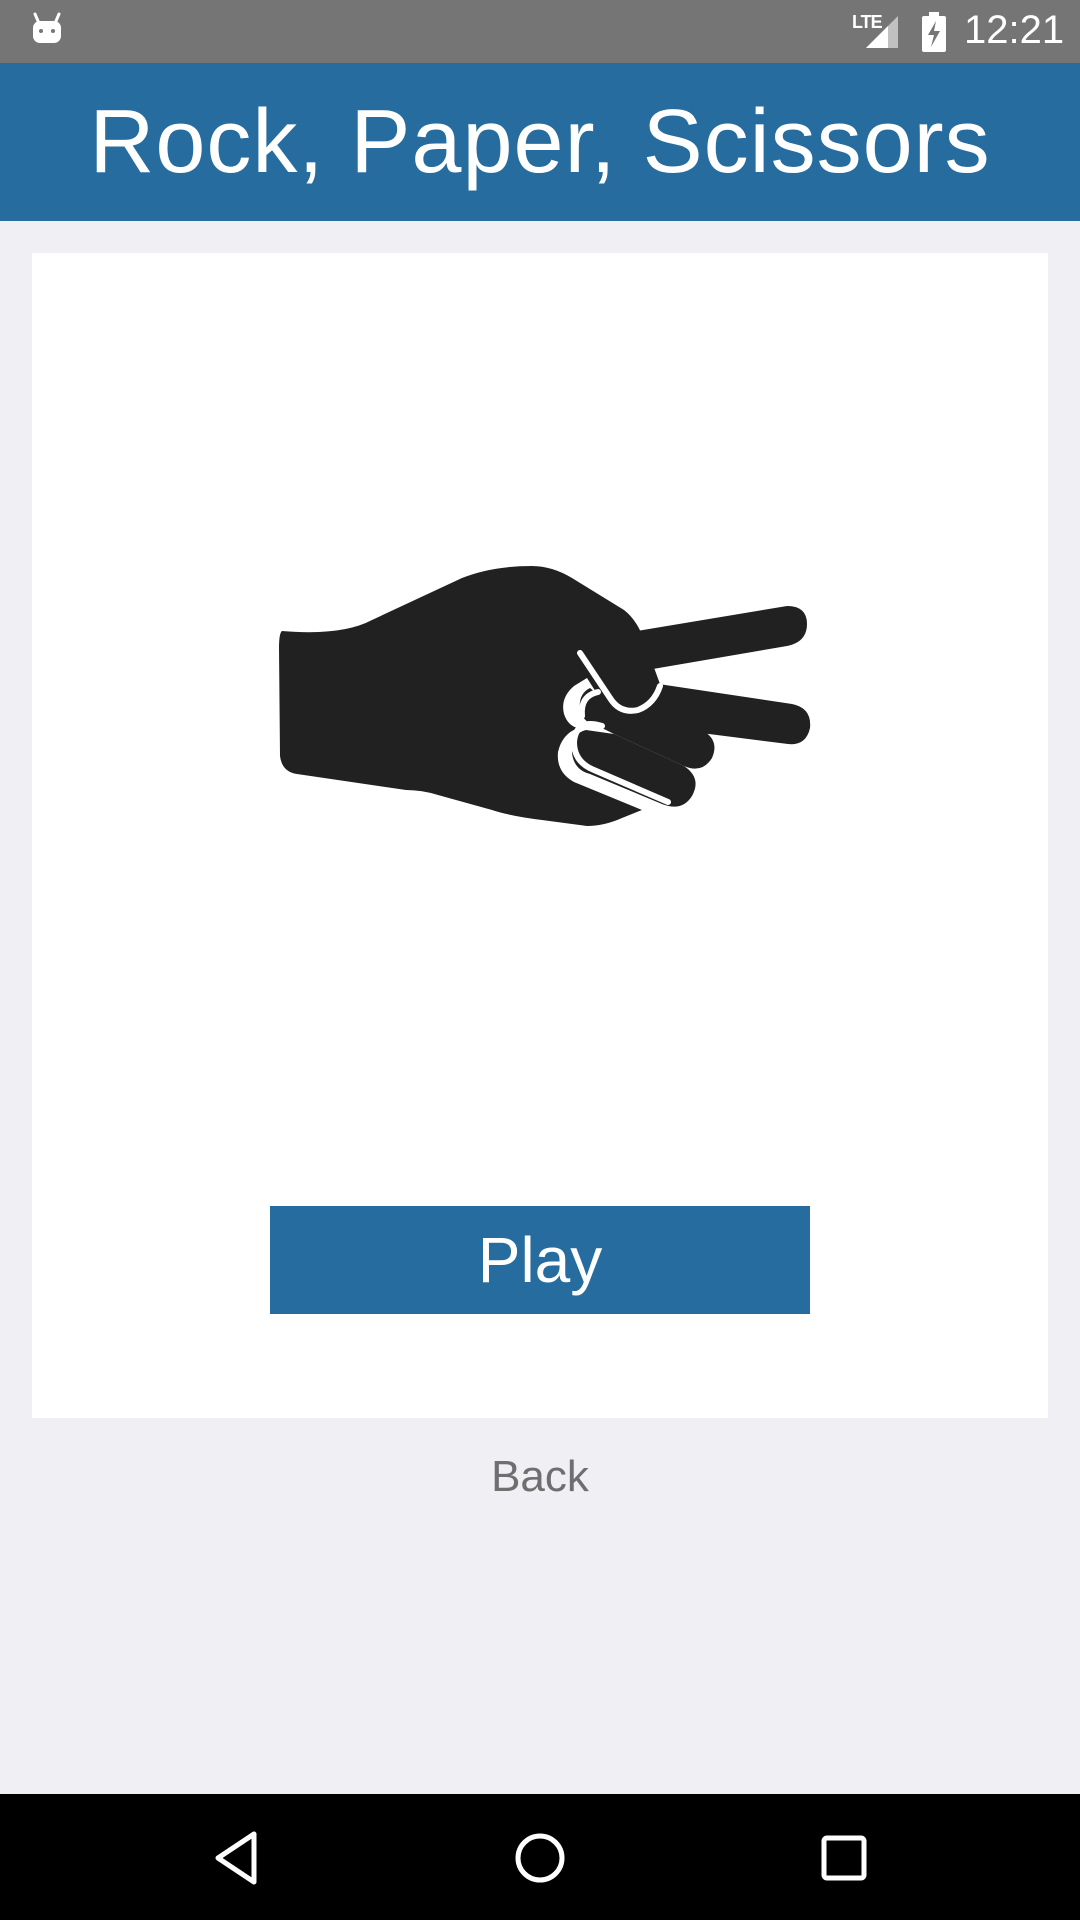 Image resolution: width=1080 pixels, height=1920 pixels. What do you see at coordinates (844, 1858) in the screenshot?
I see `nav-recents-icon` at bounding box center [844, 1858].